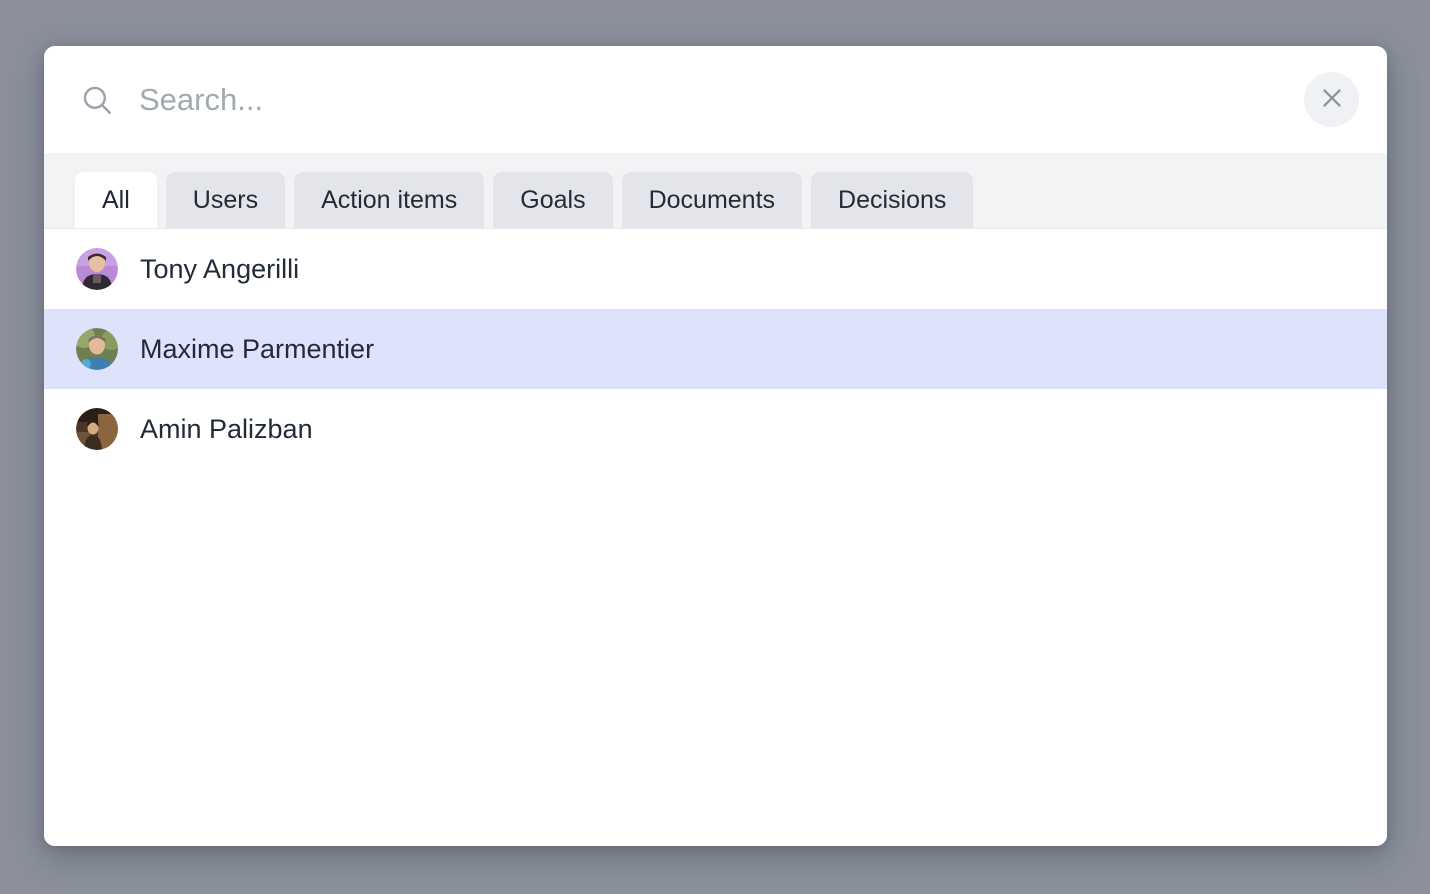  I want to click on close-button, so click(1331, 99).